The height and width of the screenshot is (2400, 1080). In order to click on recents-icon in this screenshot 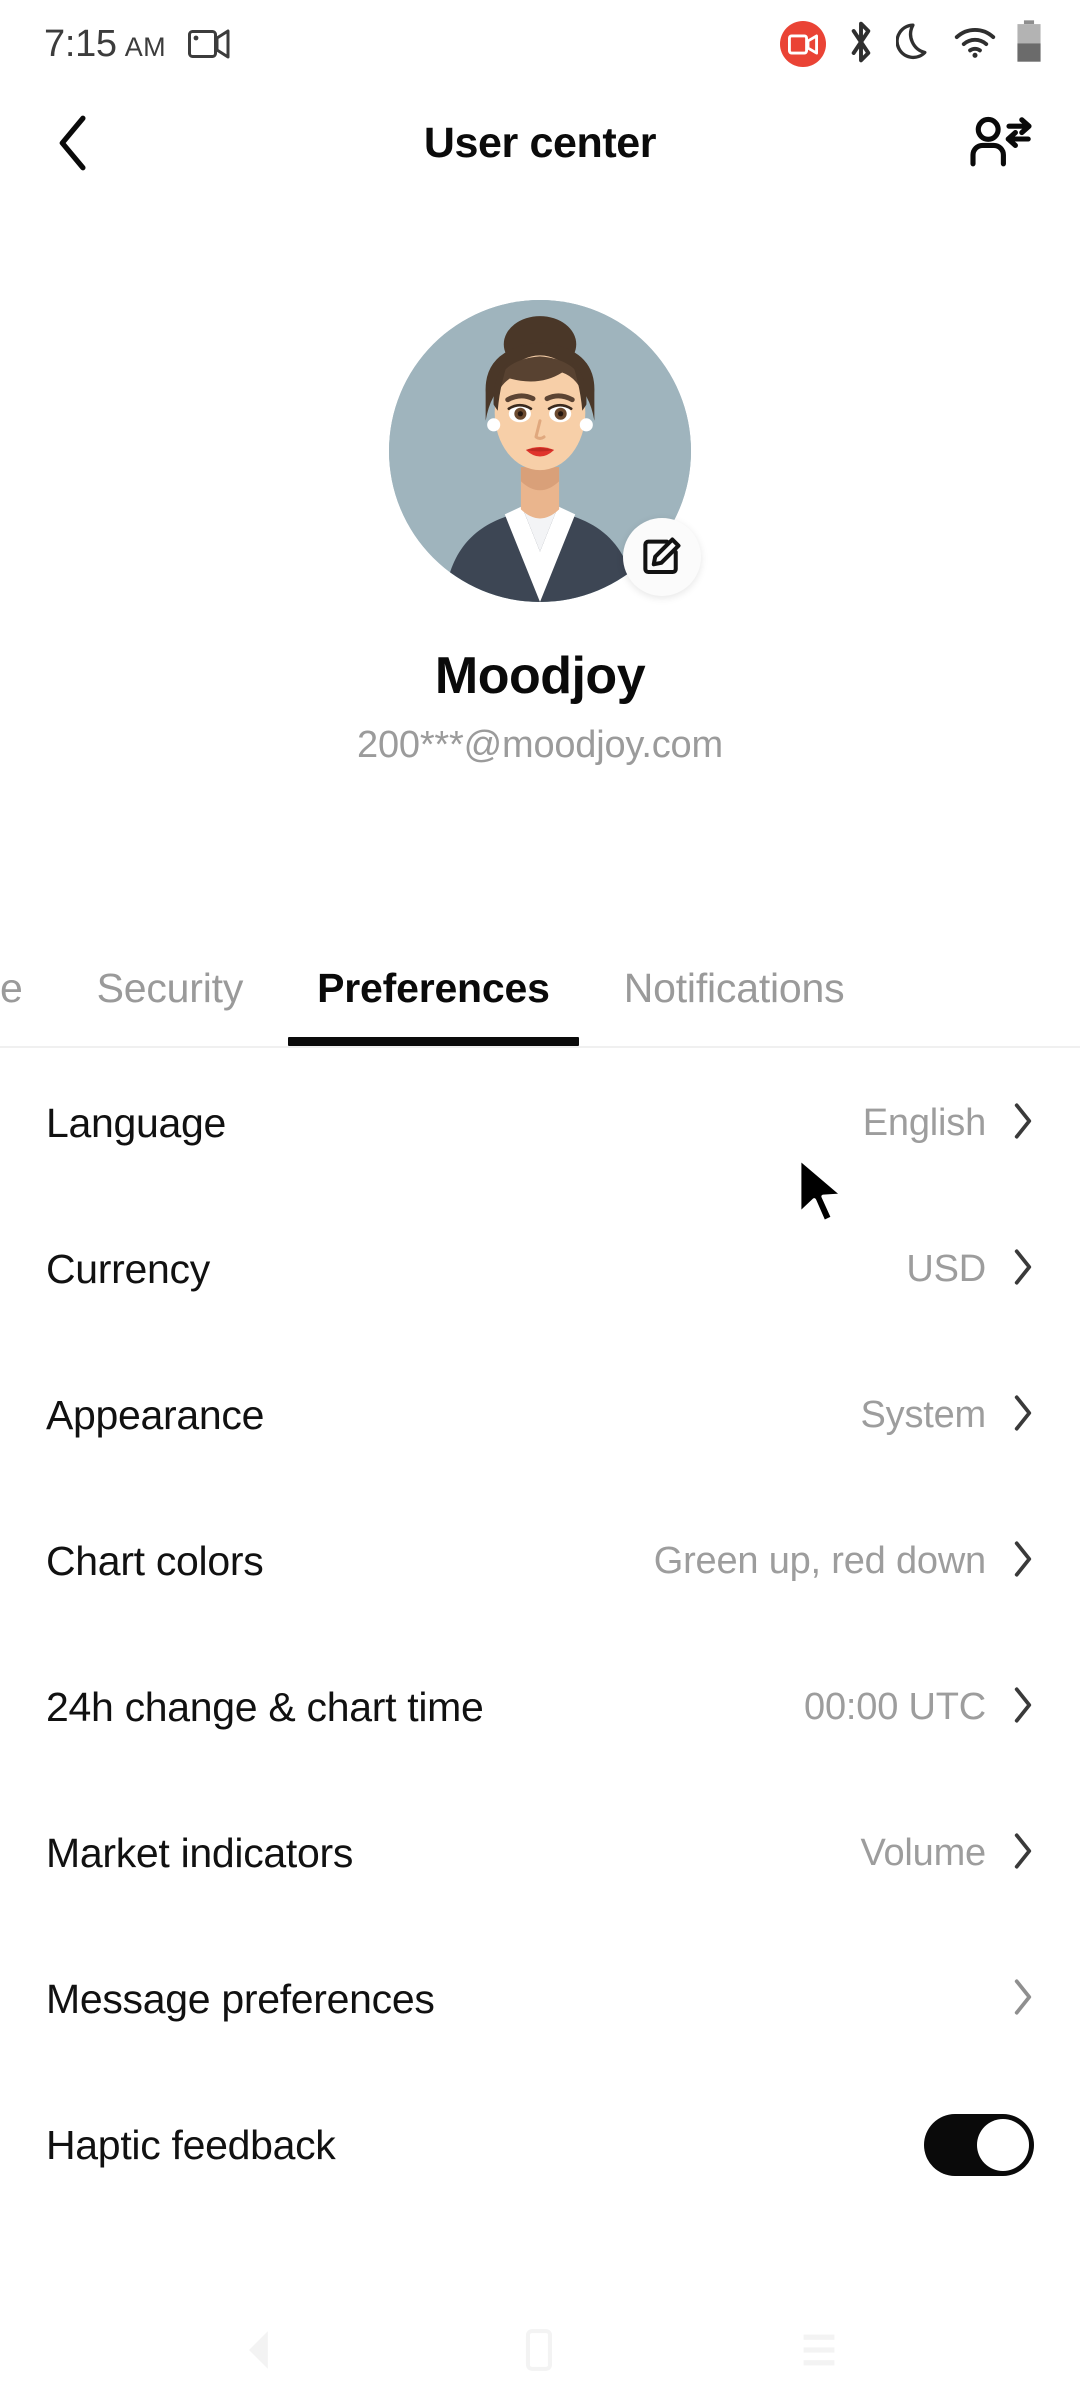, I will do `click(819, 2352)`.